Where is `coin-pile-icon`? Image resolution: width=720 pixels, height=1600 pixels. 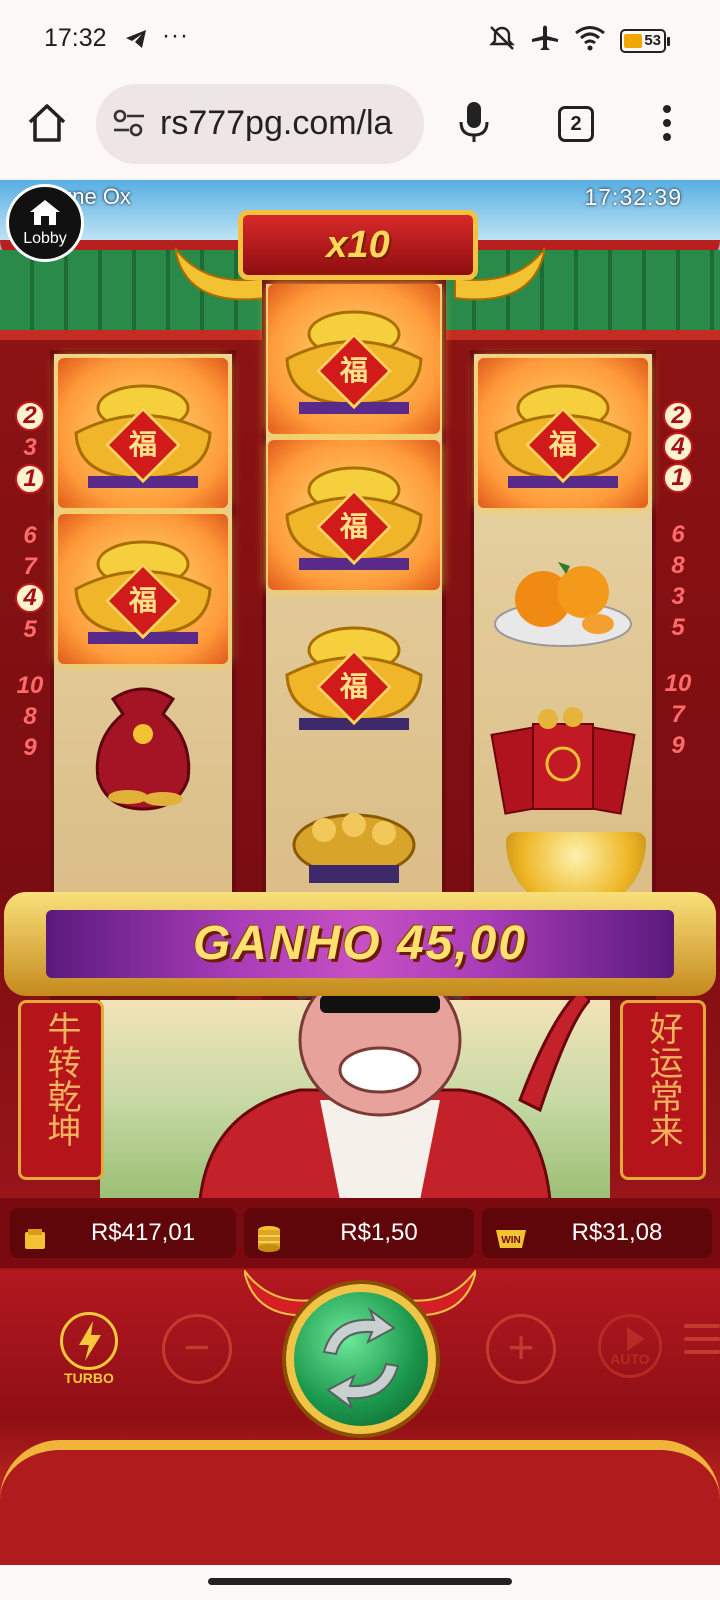
coin-pile-icon is located at coordinates (354, 848).